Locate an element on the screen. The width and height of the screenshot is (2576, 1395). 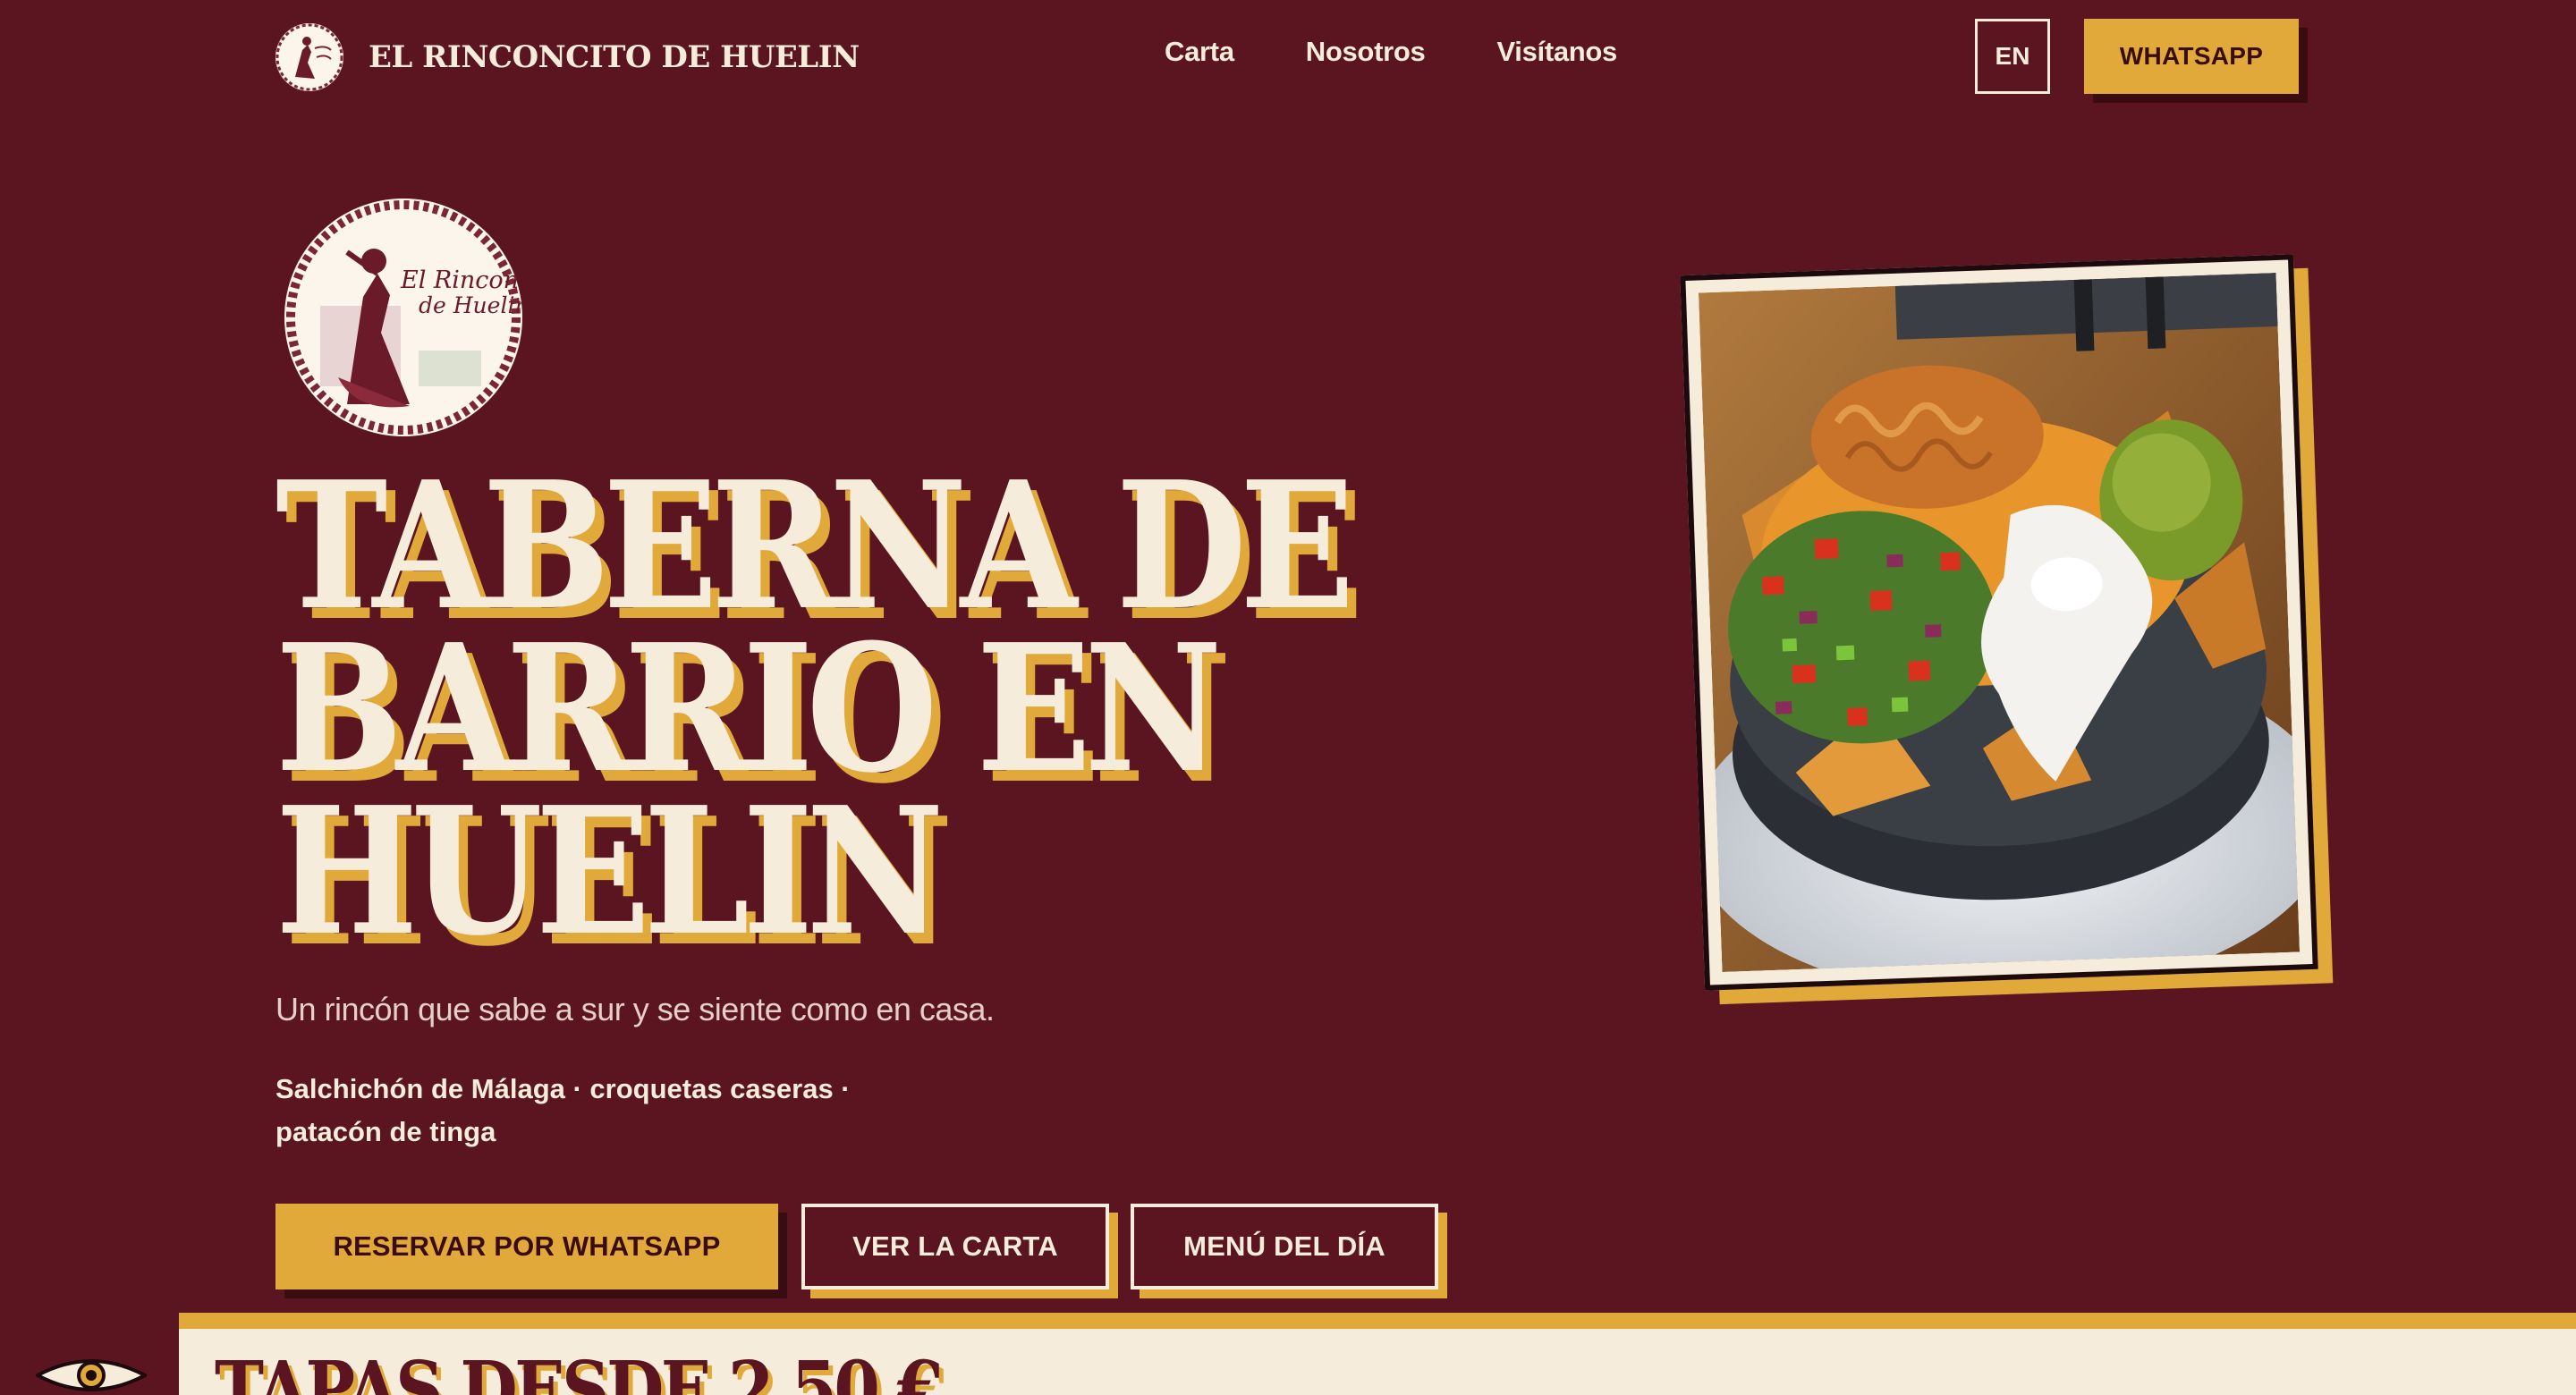
nav-link-visitanos: Visítanos is located at coordinates (1556, 52).